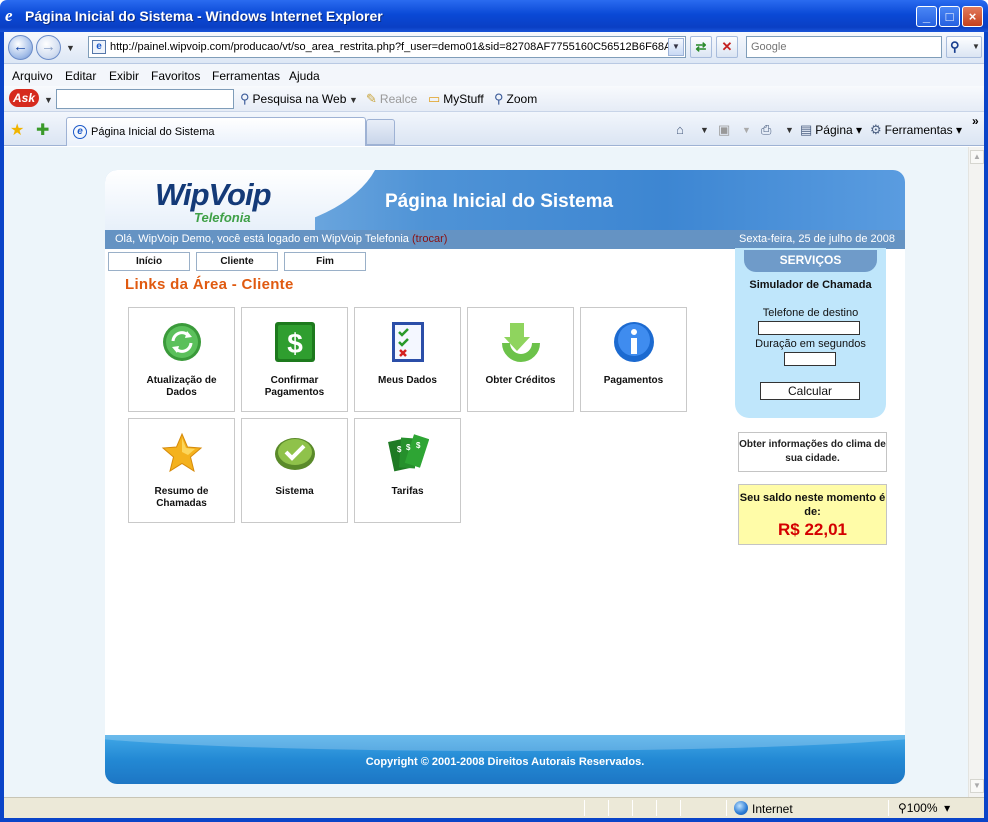 Image resolution: width=988 pixels, height=822 pixels. Describe the element at coordinates (727, 47) in the screenshot. I see `stop-button: ✕` at that location.